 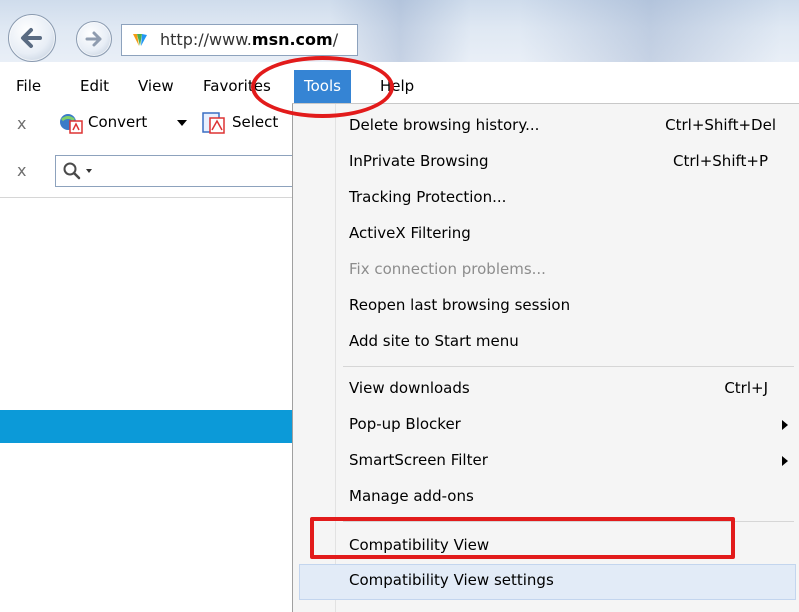 What do you see at coordinates (410, 233) in the screenshot?
I see `menu-item-label: ActiveX Filtering` at bounding box center [410, 233].